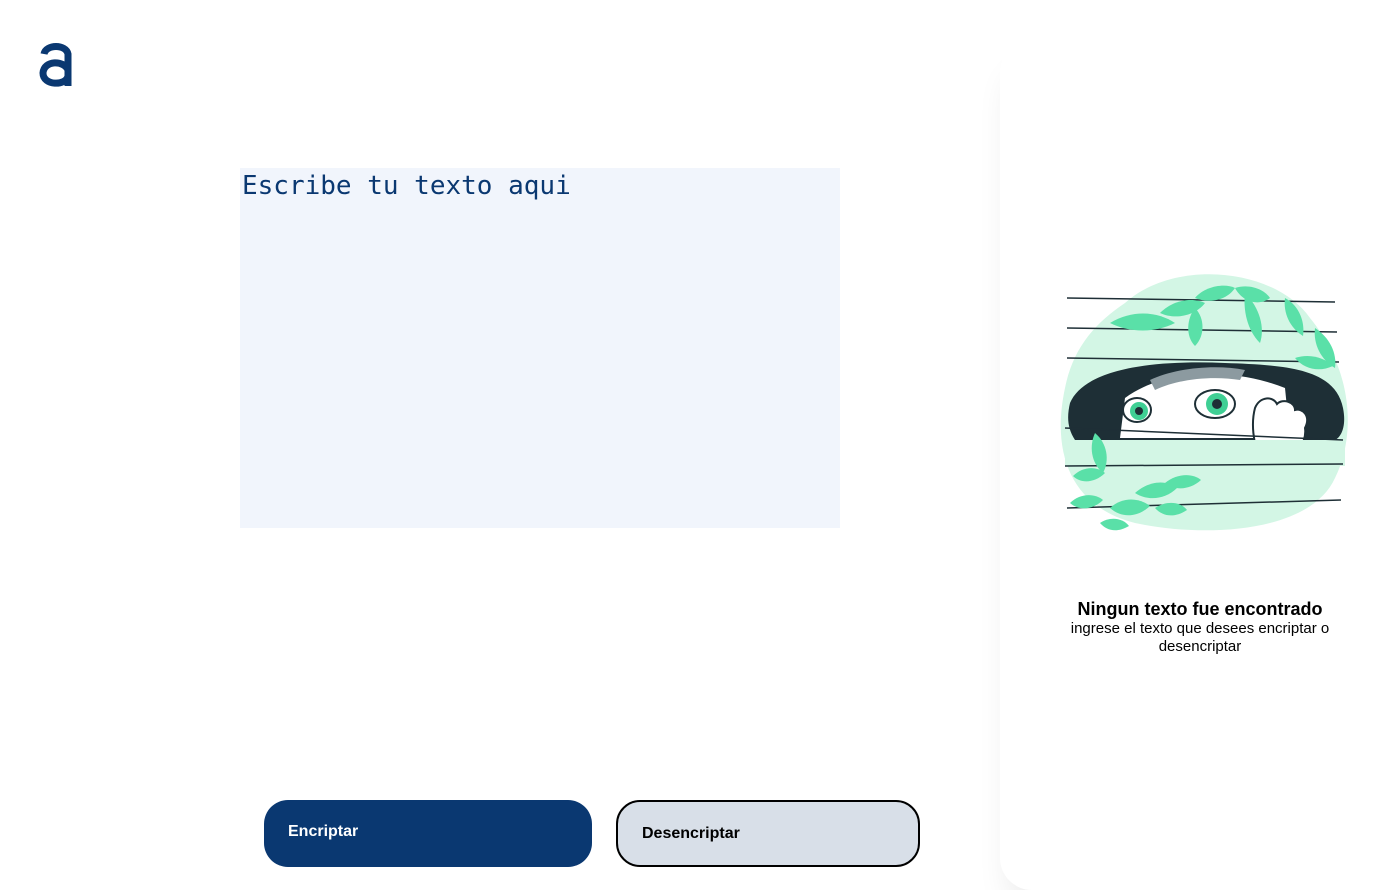 The width and height of the screenshot is (1400, 890). I want to click on letter-a-logo-icon, so click(56, 65).